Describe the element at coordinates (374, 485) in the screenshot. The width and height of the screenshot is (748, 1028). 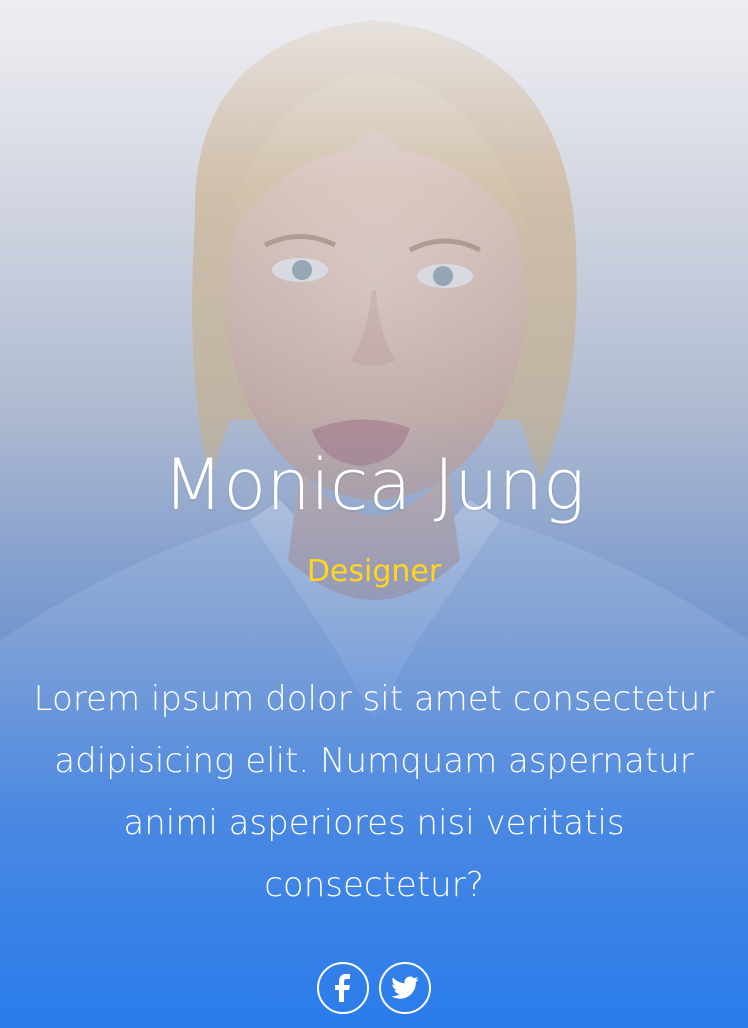
I see `profile-name: Monica Jung` at that location.